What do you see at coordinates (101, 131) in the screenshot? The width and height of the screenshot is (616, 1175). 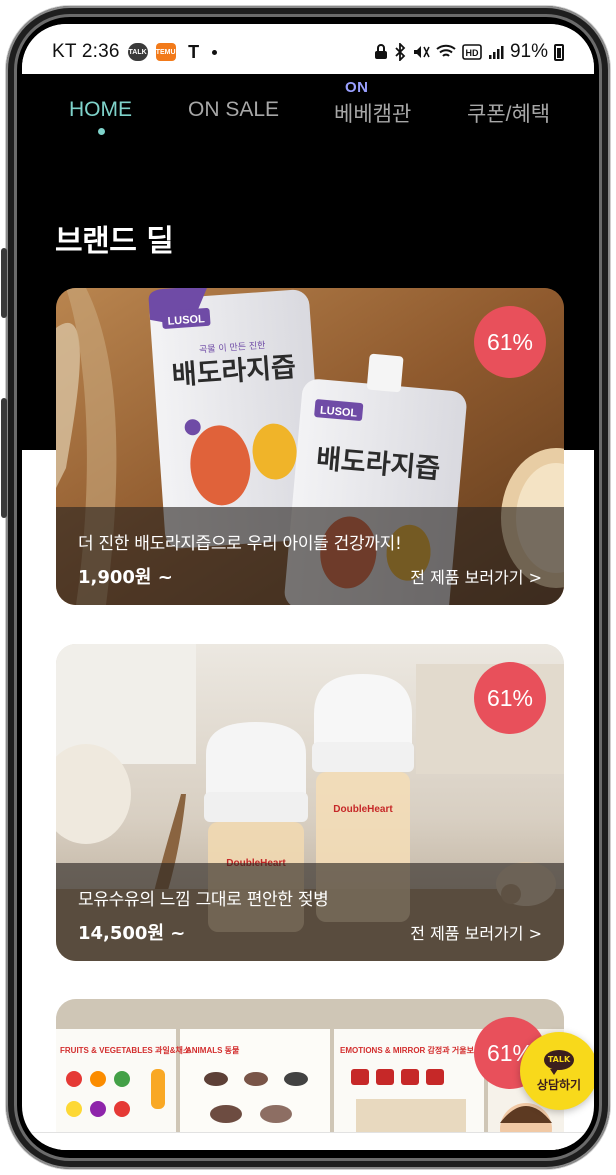 I see `active-tab-indicator` at bounding box center [101, 131].